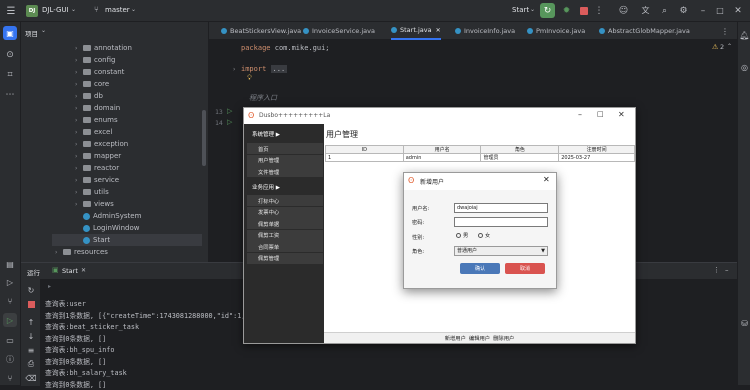  Describe the element at coordinates (599, 10) in the screenshot. I see `more-actions-icon: ⋮` at that location.